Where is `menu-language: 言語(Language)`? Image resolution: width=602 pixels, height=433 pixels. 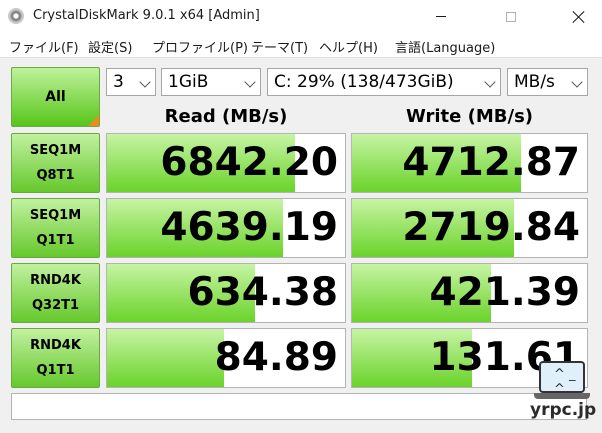 menu-language: 言語(Language) is located at coordinates (445, 46).